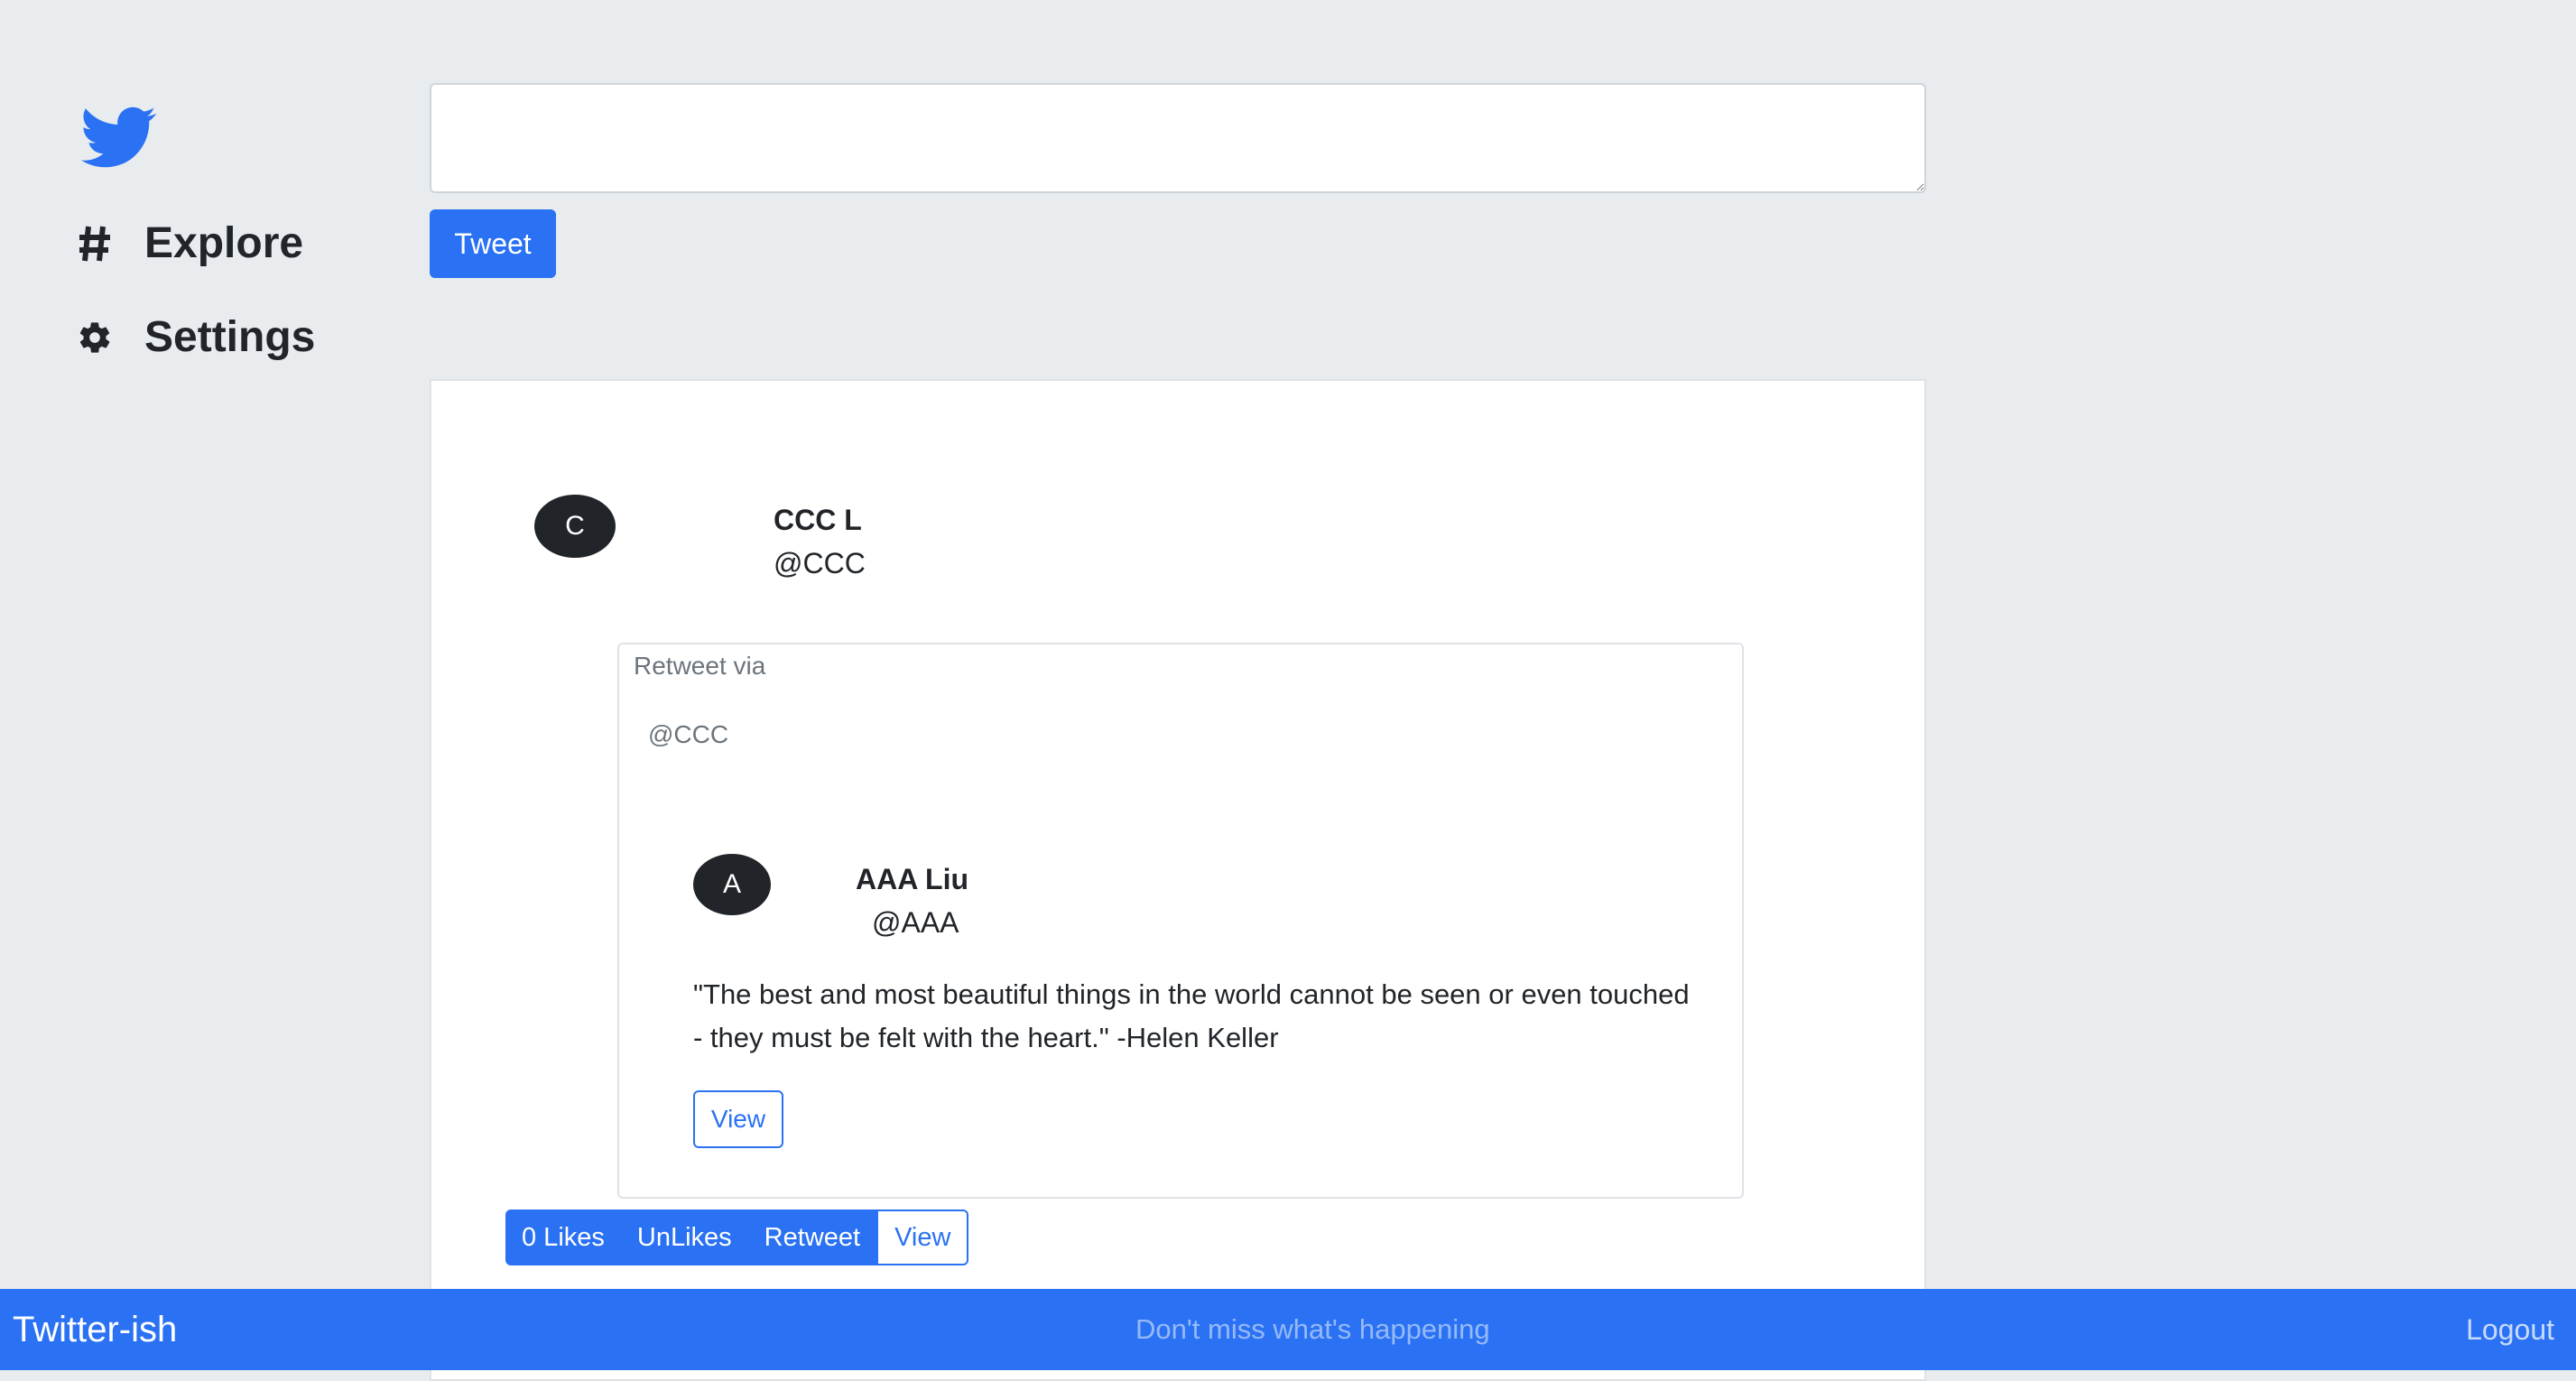 Image resolution: width=2576 pixels, height=1381 pixels. I want to click on twitter-logo-icon, so click(119, 137).